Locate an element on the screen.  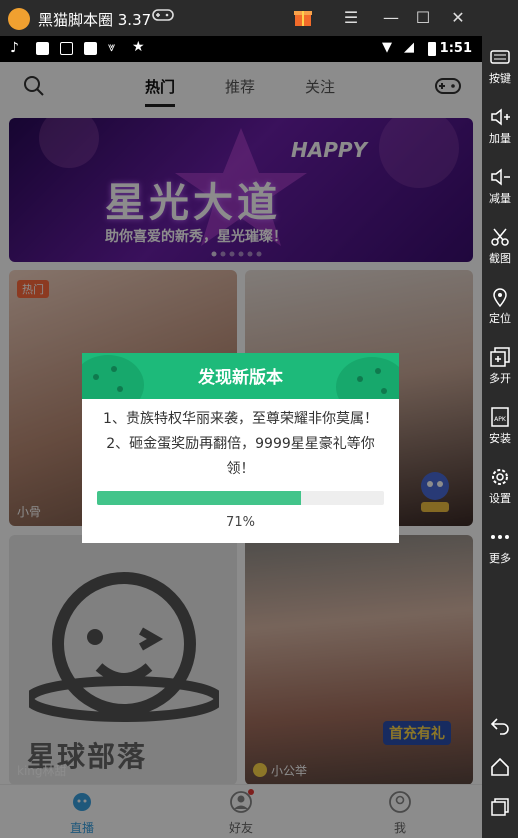
sidebar-label: 按键 is located at coordinates (500, 78).